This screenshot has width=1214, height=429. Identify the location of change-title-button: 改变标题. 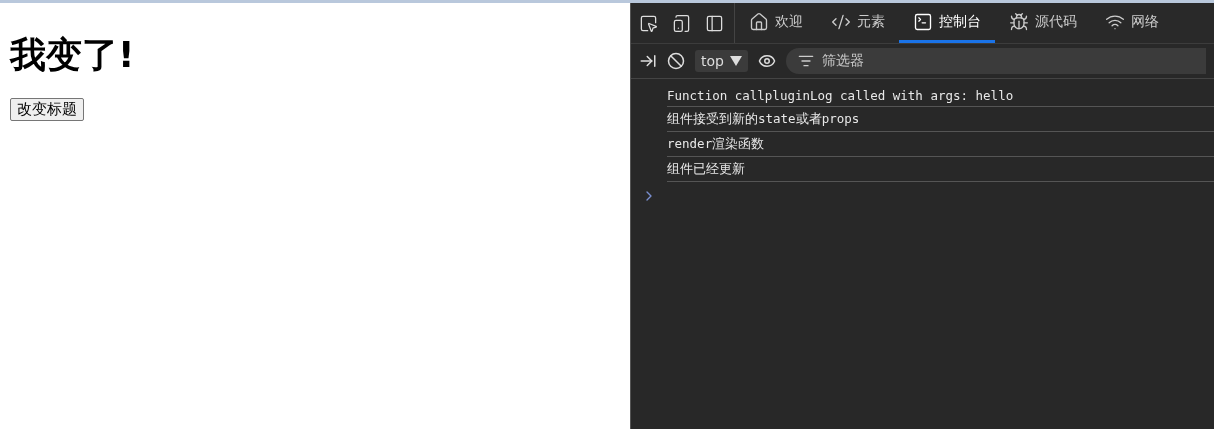
(47, 110).